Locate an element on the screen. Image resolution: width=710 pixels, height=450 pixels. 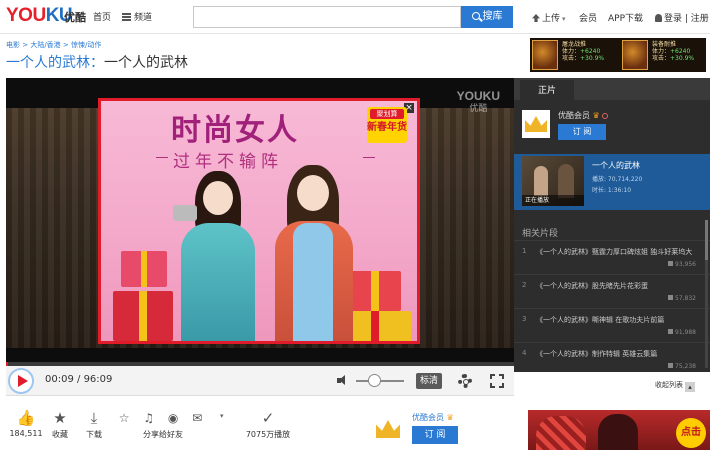
youku-logo: YOUKU is located at coordinates (39, 16).